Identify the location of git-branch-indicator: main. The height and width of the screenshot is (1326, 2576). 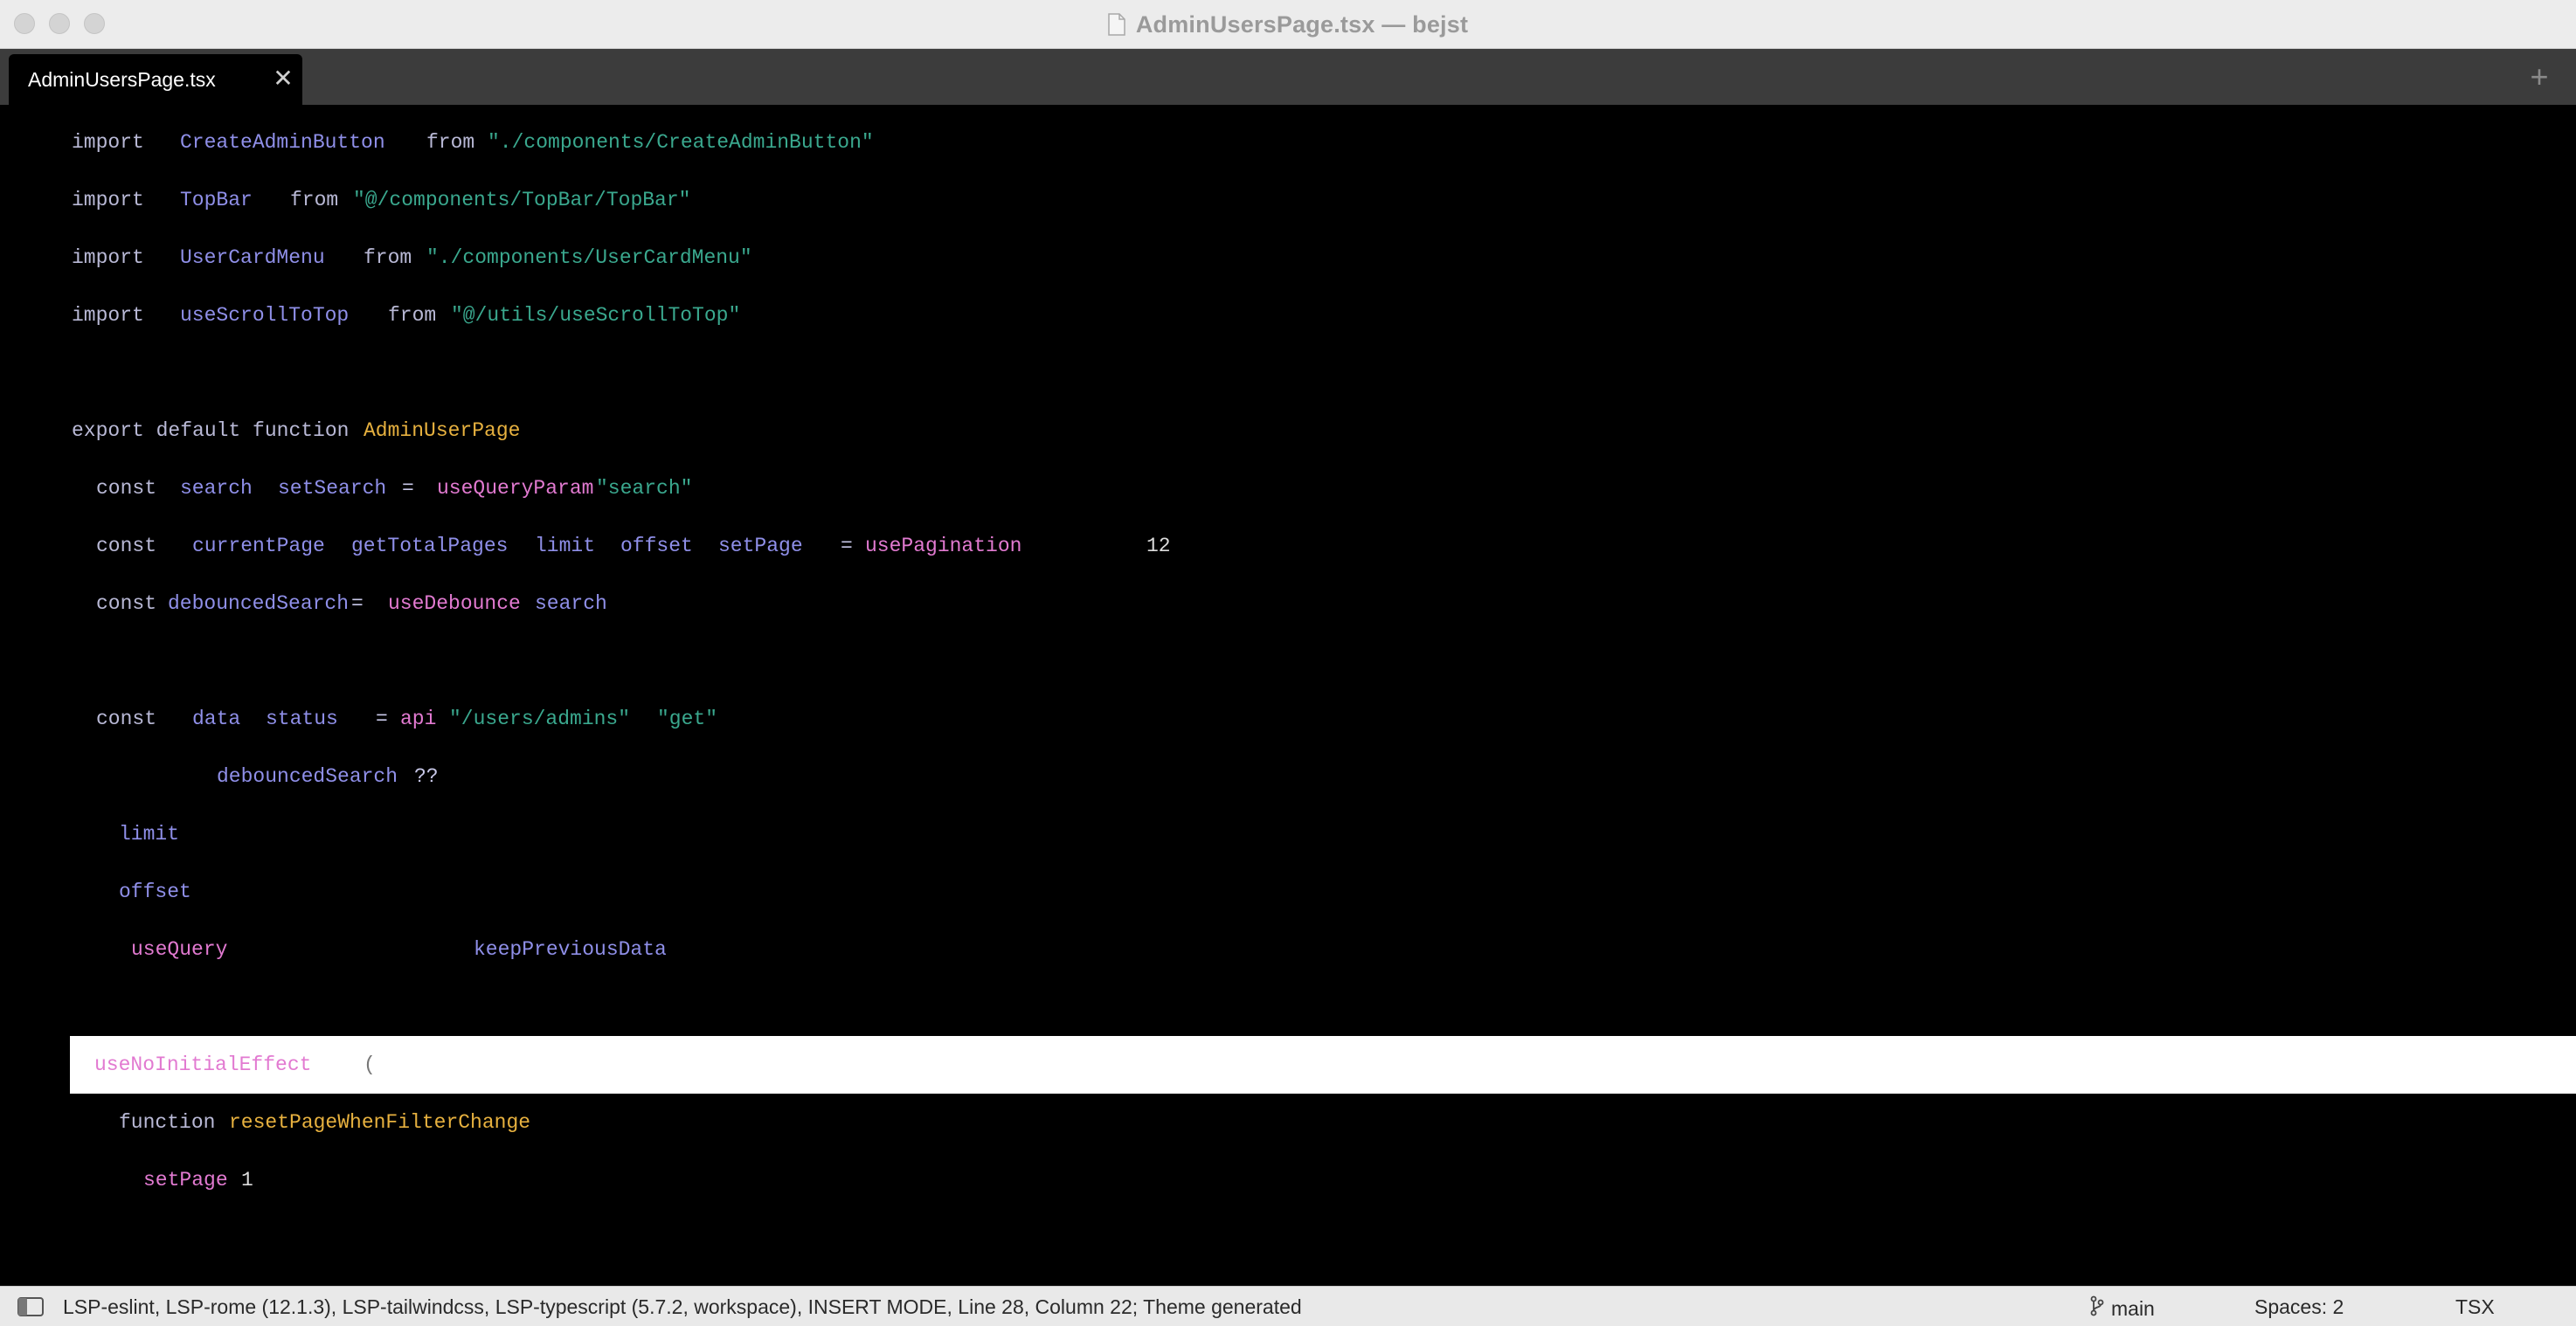
(2122, 1308).